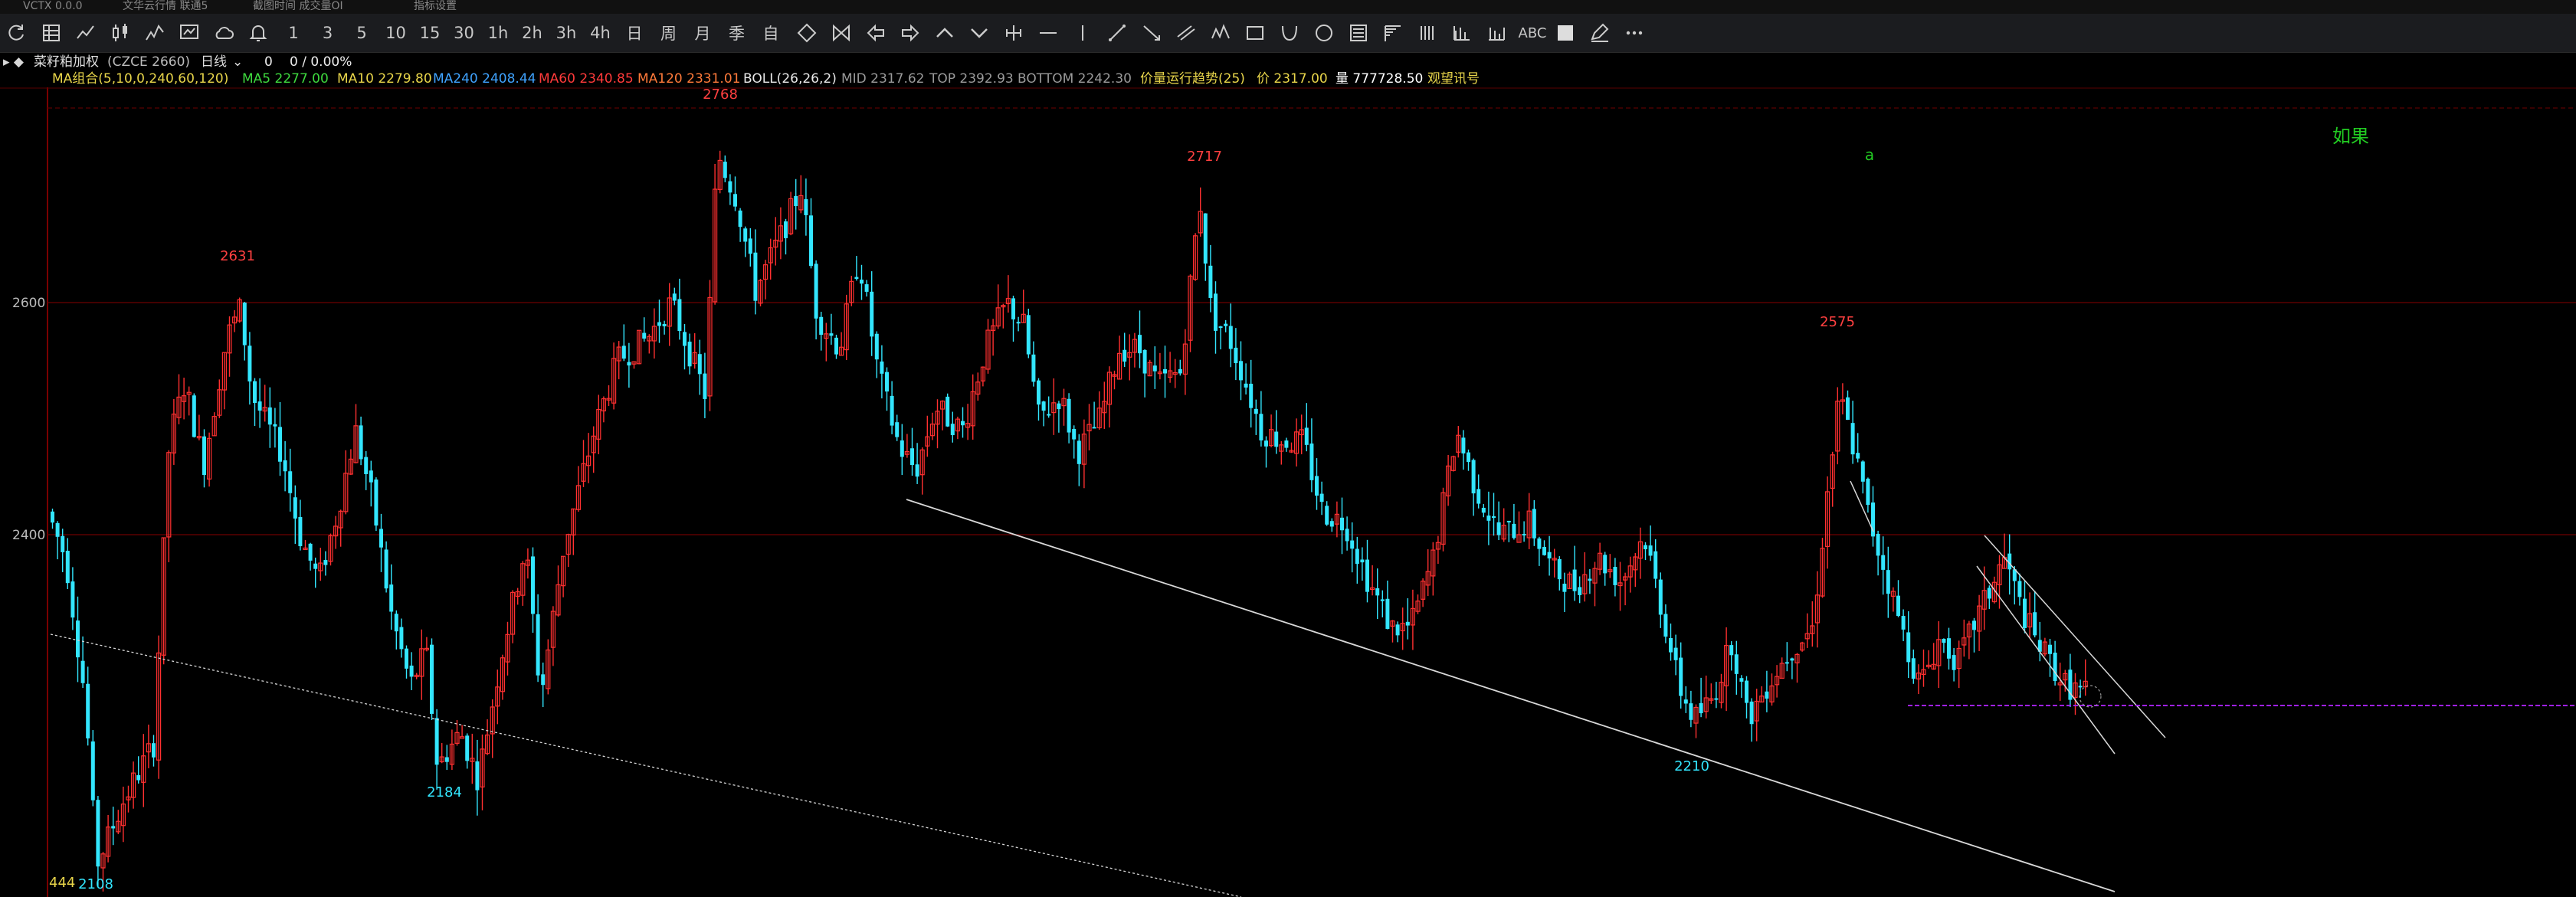 The width and height of the screenshot is (2576, 897). I want to click on fill-icon, so click(1565, 33).